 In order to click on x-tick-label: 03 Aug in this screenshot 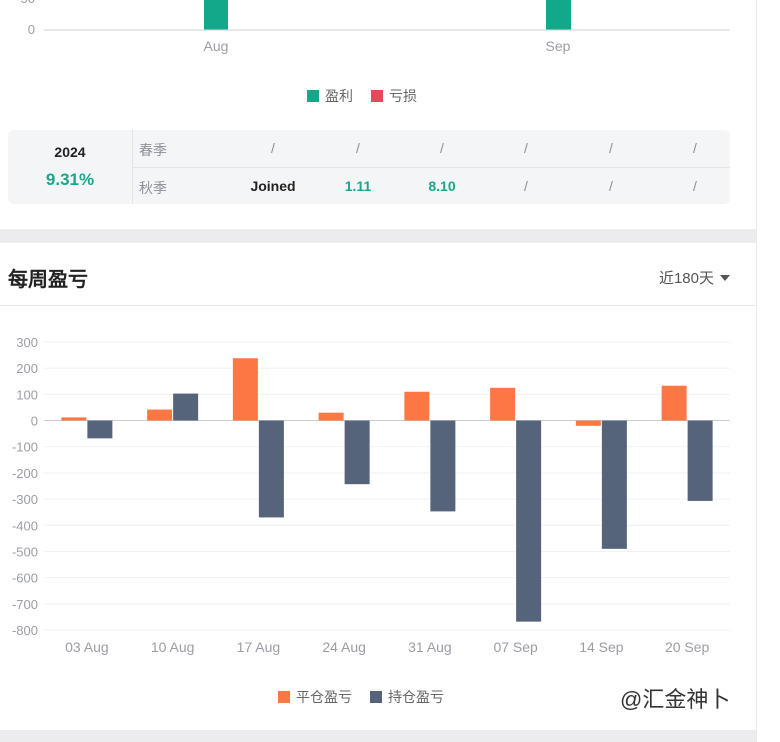, I will do `click(87, 647)`.